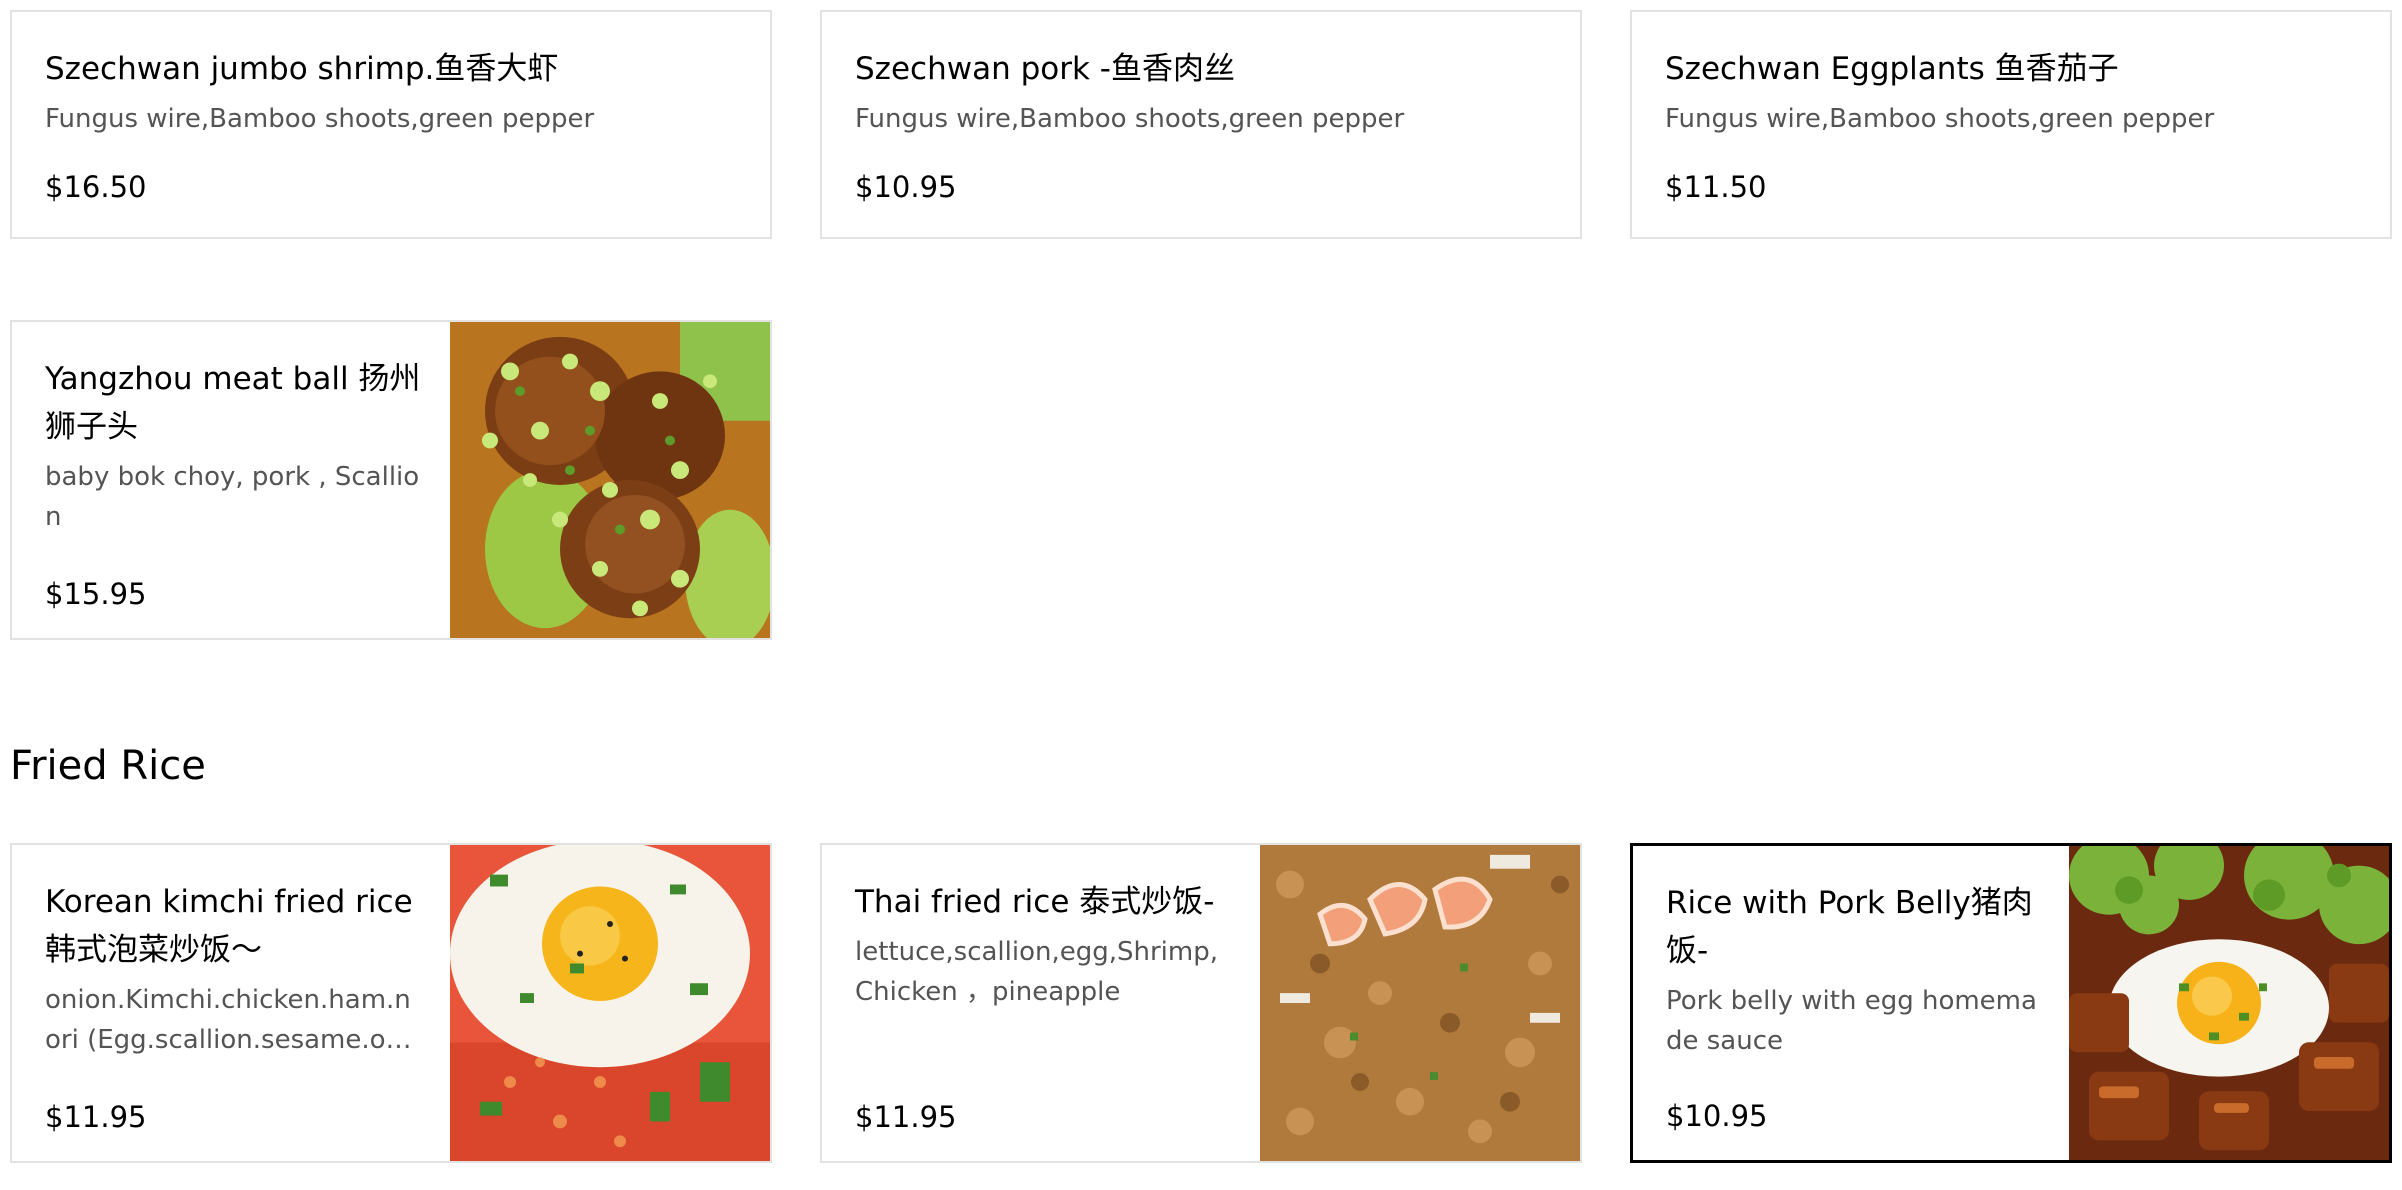  What do you see at coordinates (1420, 1003) in the screenshot?
I see `thai-fried-rice-photo` at bounding box center [1420, 1003].